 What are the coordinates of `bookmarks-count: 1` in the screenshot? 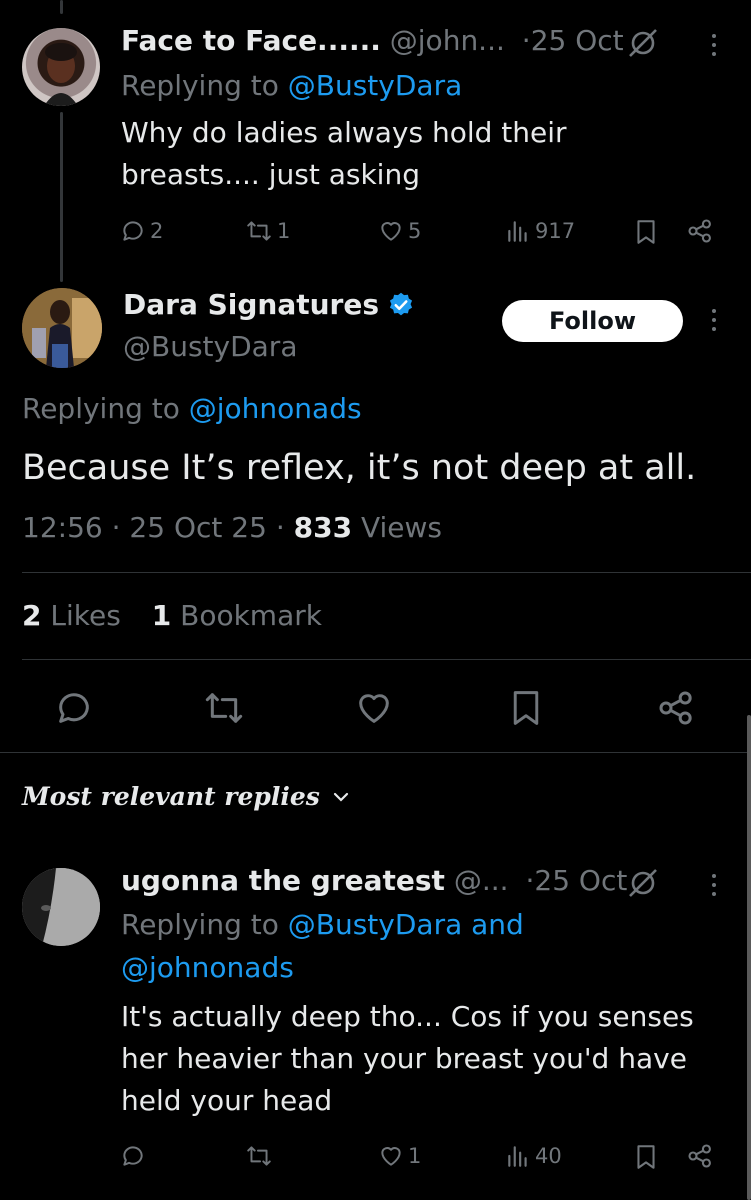 It's located at (161, 615).